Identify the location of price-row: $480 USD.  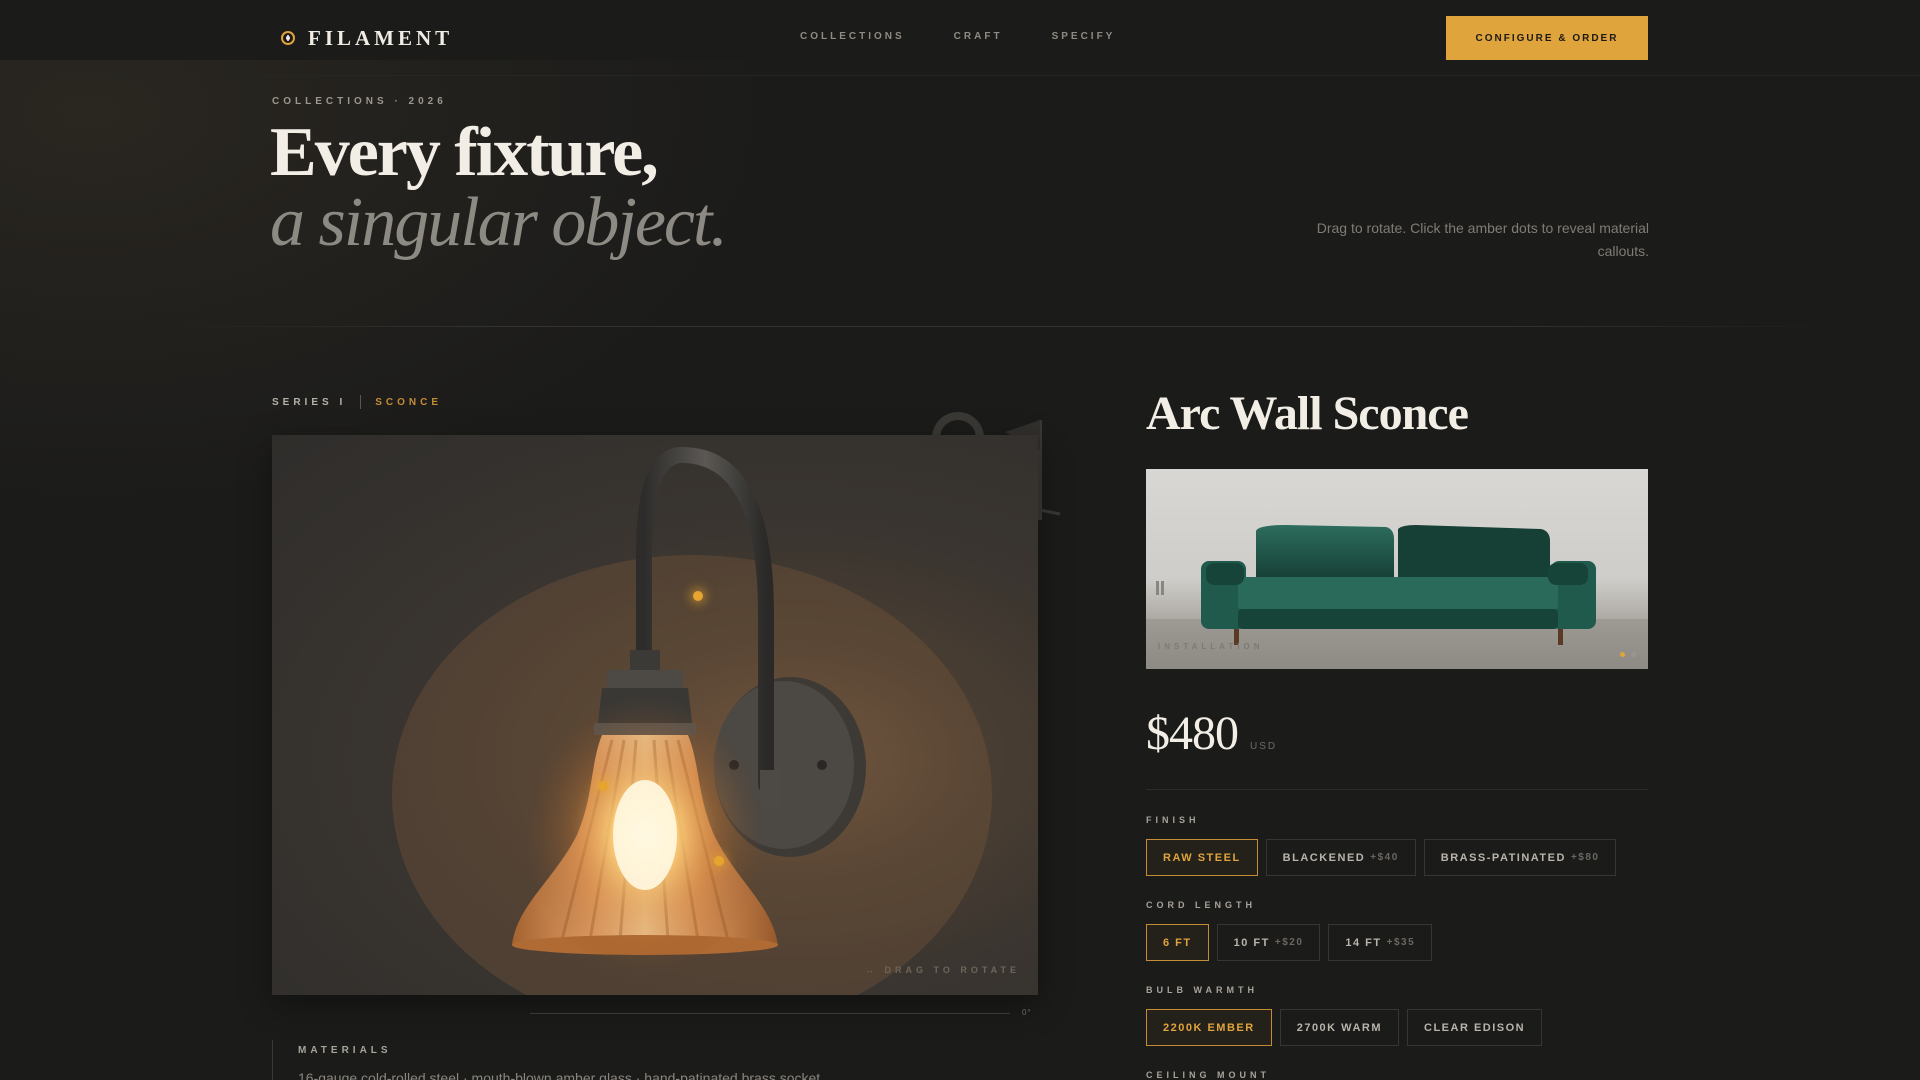
(1211, 733).